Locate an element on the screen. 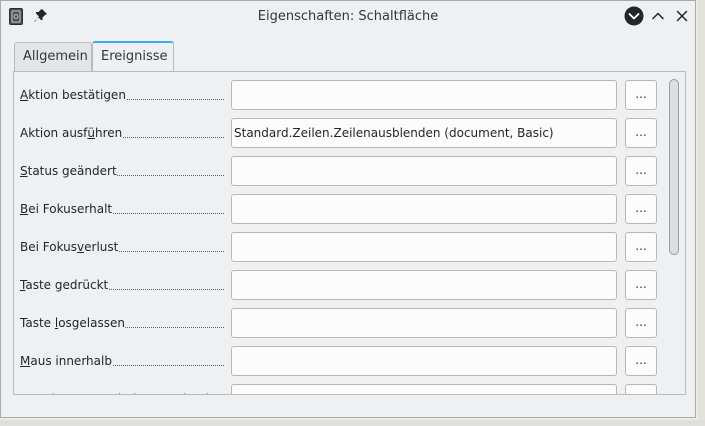 This screenshot has width=705, height=426. vertical-scrollbar is located at coordinates (674, 234).